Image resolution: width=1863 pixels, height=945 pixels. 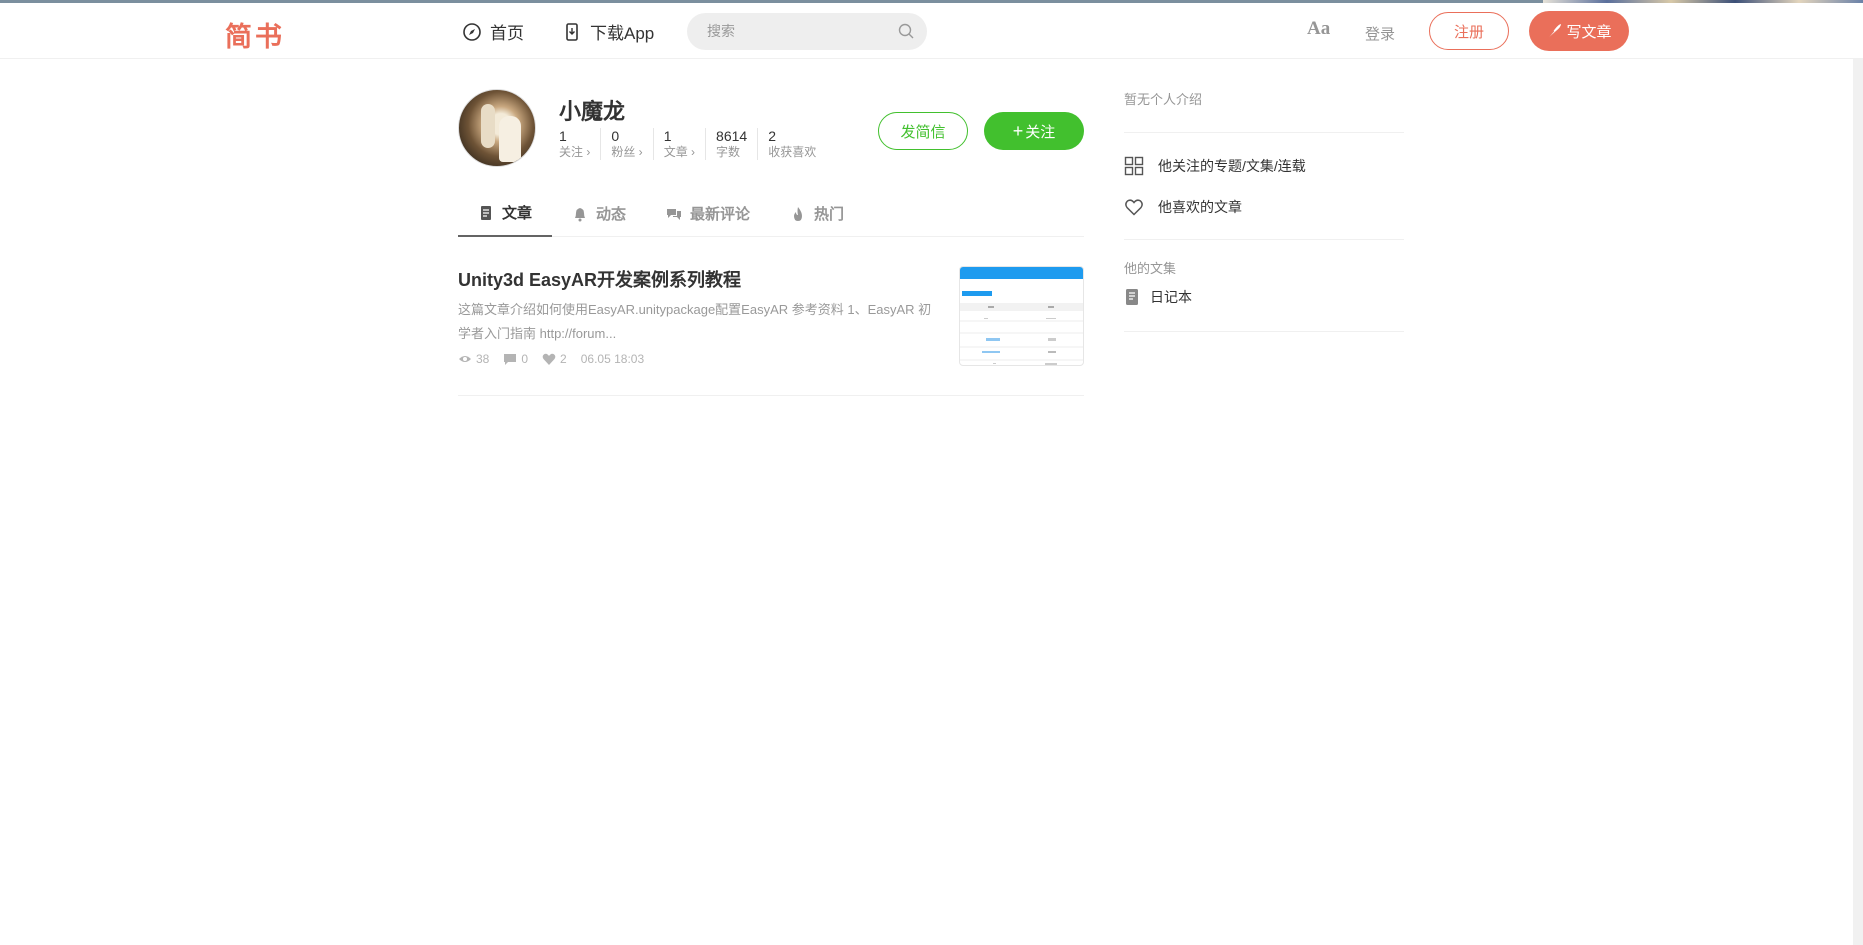 I want to click on profile-tabs: 文章 动态 最新评论 热门, so click(x=771, y=213).